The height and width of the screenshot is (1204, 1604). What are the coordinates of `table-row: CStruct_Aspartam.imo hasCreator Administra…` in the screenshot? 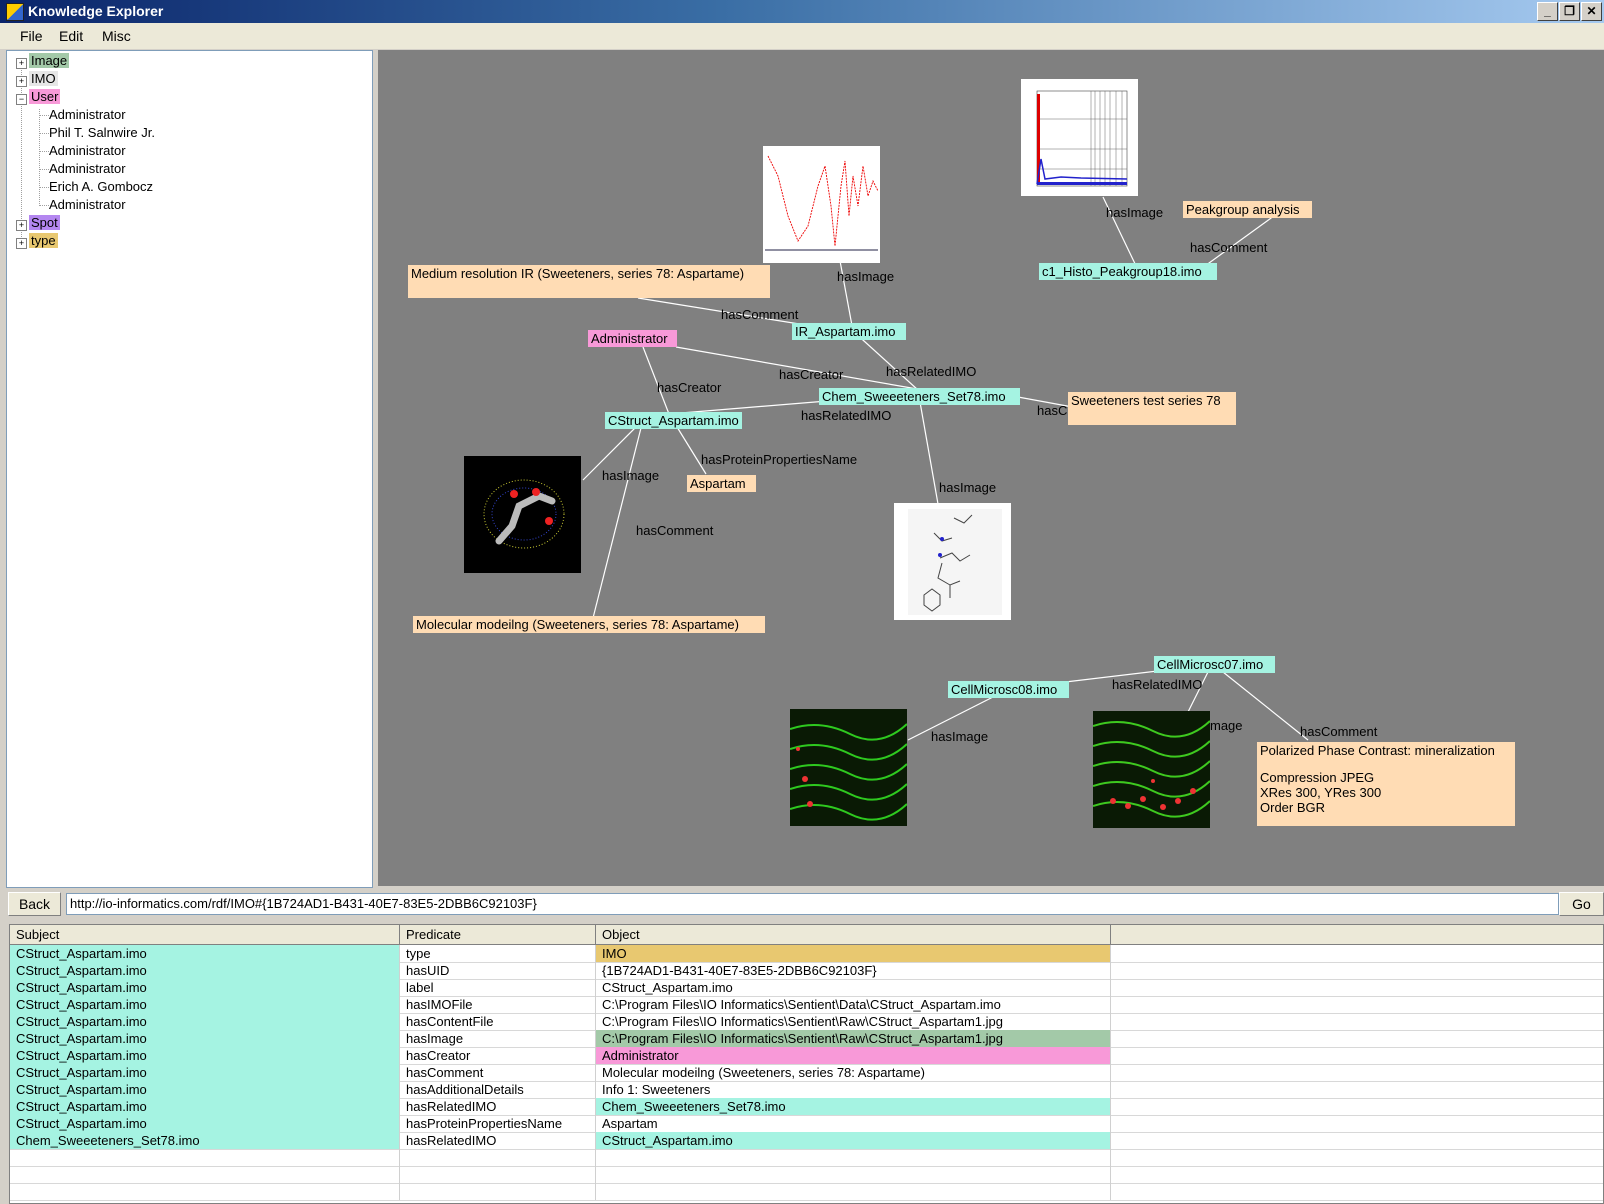 It's located at (806, 1056).